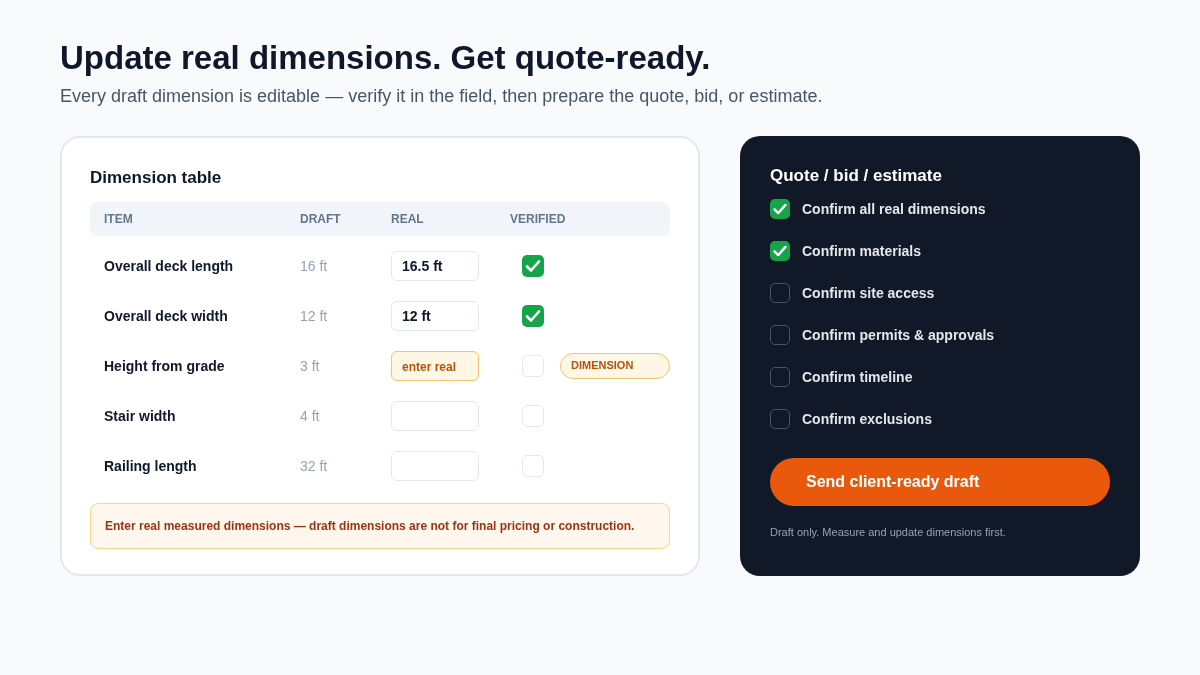 This screenshot has width=1200, height=675. Describe the element at coordinates (408, 219) in the screenshot. I see `column-header: REAL` at that location.